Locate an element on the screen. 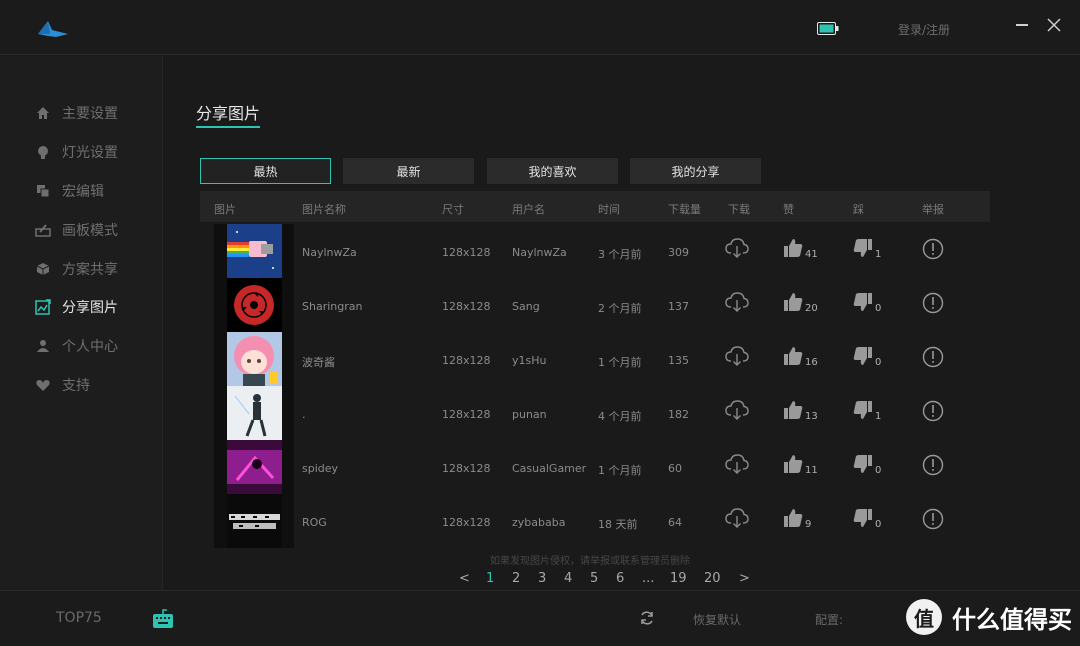 The image size is (1080, 646). sidebar-item-label: 方案共享 is located at coordinates (90, 270).